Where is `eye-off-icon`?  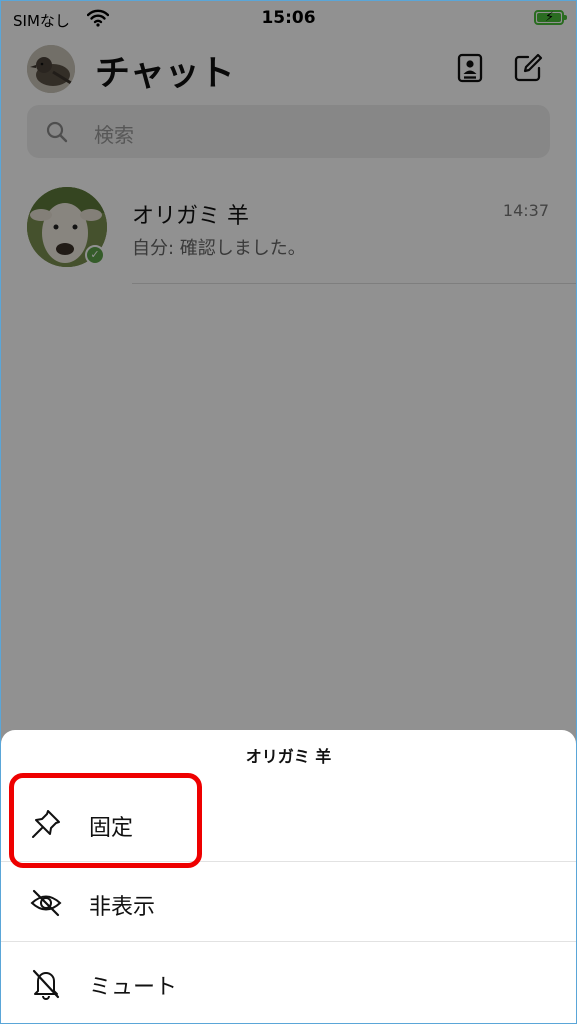
eye-off-icon is located at coordinates (46, 903).